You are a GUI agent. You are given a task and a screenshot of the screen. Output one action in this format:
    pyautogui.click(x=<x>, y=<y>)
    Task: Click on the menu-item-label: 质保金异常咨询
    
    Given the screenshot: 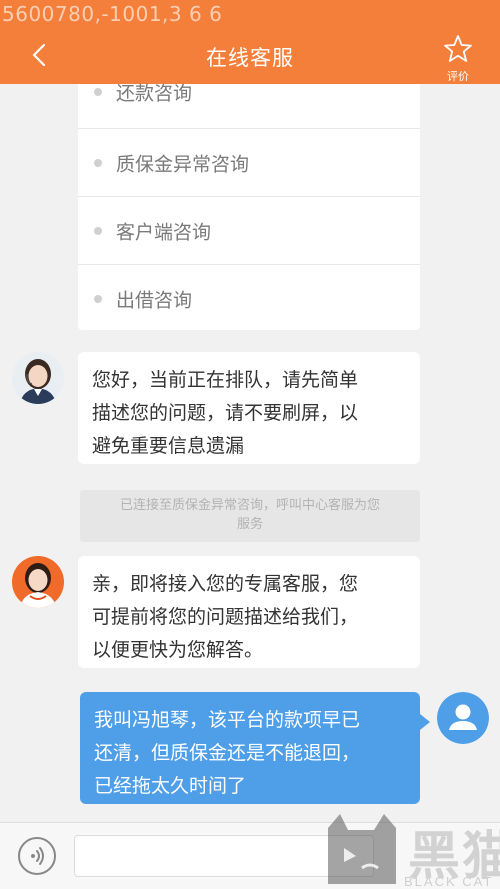 What is the action you would take?
    pyautogui.click(x=183, y=164)
    